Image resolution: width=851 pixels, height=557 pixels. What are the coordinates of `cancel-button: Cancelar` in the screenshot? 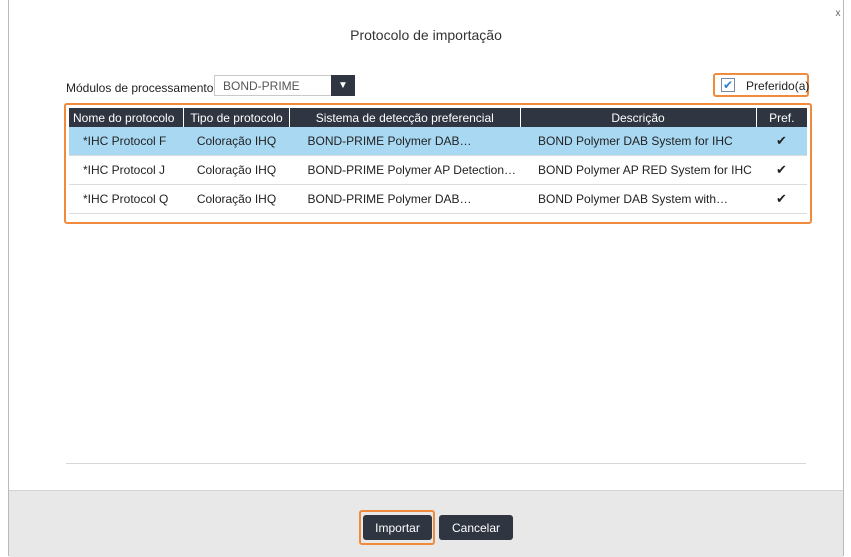 It's located at (476, 527).